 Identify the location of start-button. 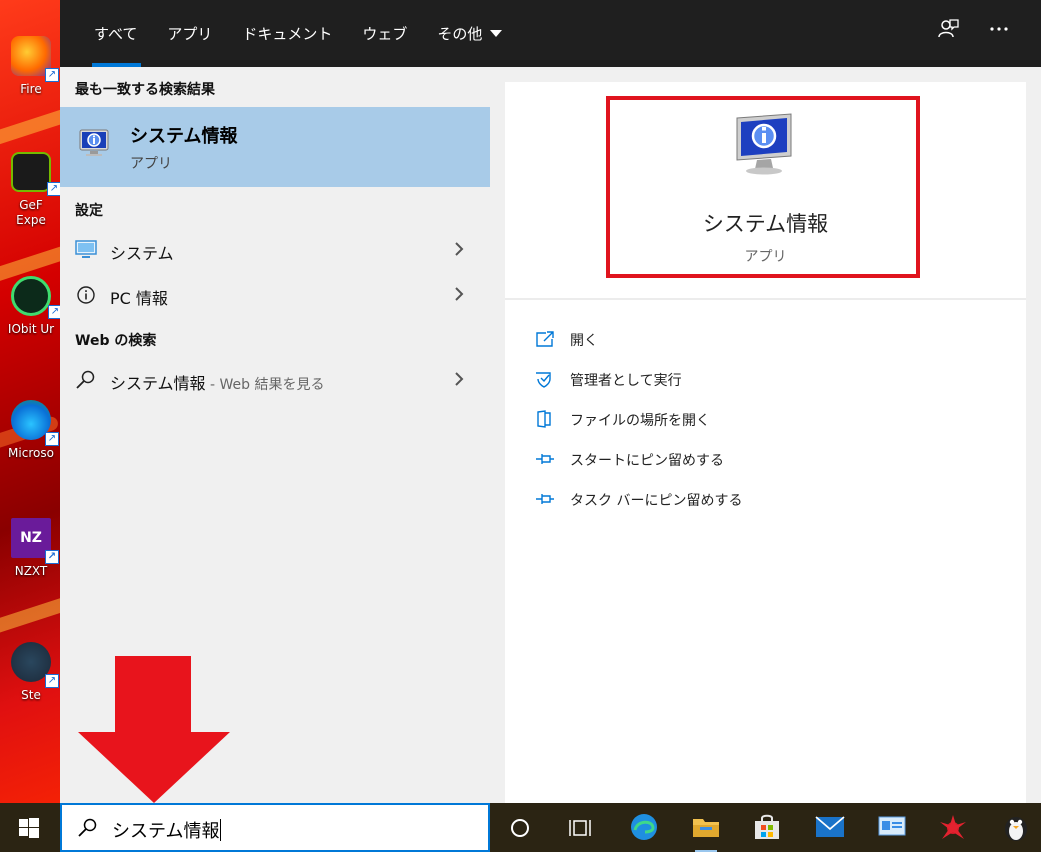
(30, 827).